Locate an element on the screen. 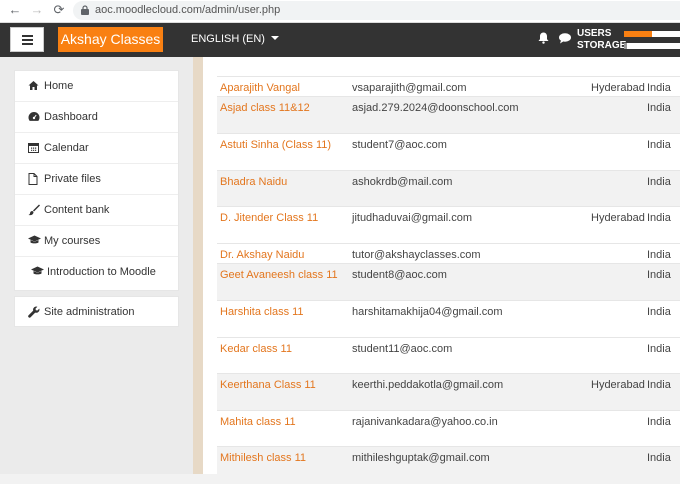 Image resolution: width=680 pixels, height=484 pixels. nav-item-label: Content bank is located at coordinates (77, 210).